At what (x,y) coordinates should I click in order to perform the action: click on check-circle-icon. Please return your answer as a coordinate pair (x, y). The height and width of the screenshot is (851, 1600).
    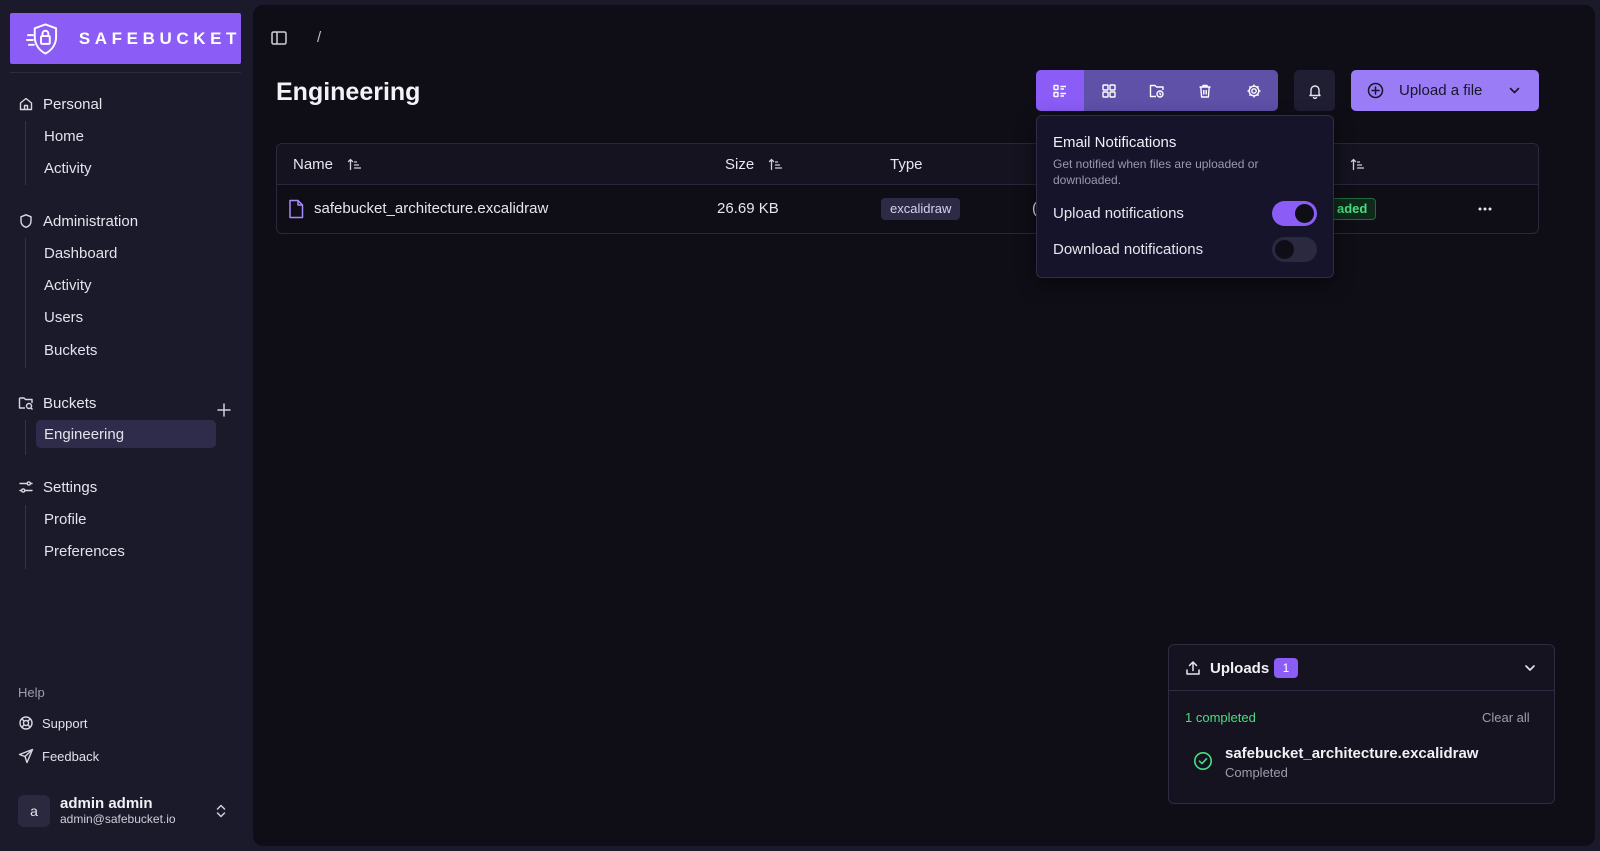
    Looking at the image, I should click on (1203, 761).